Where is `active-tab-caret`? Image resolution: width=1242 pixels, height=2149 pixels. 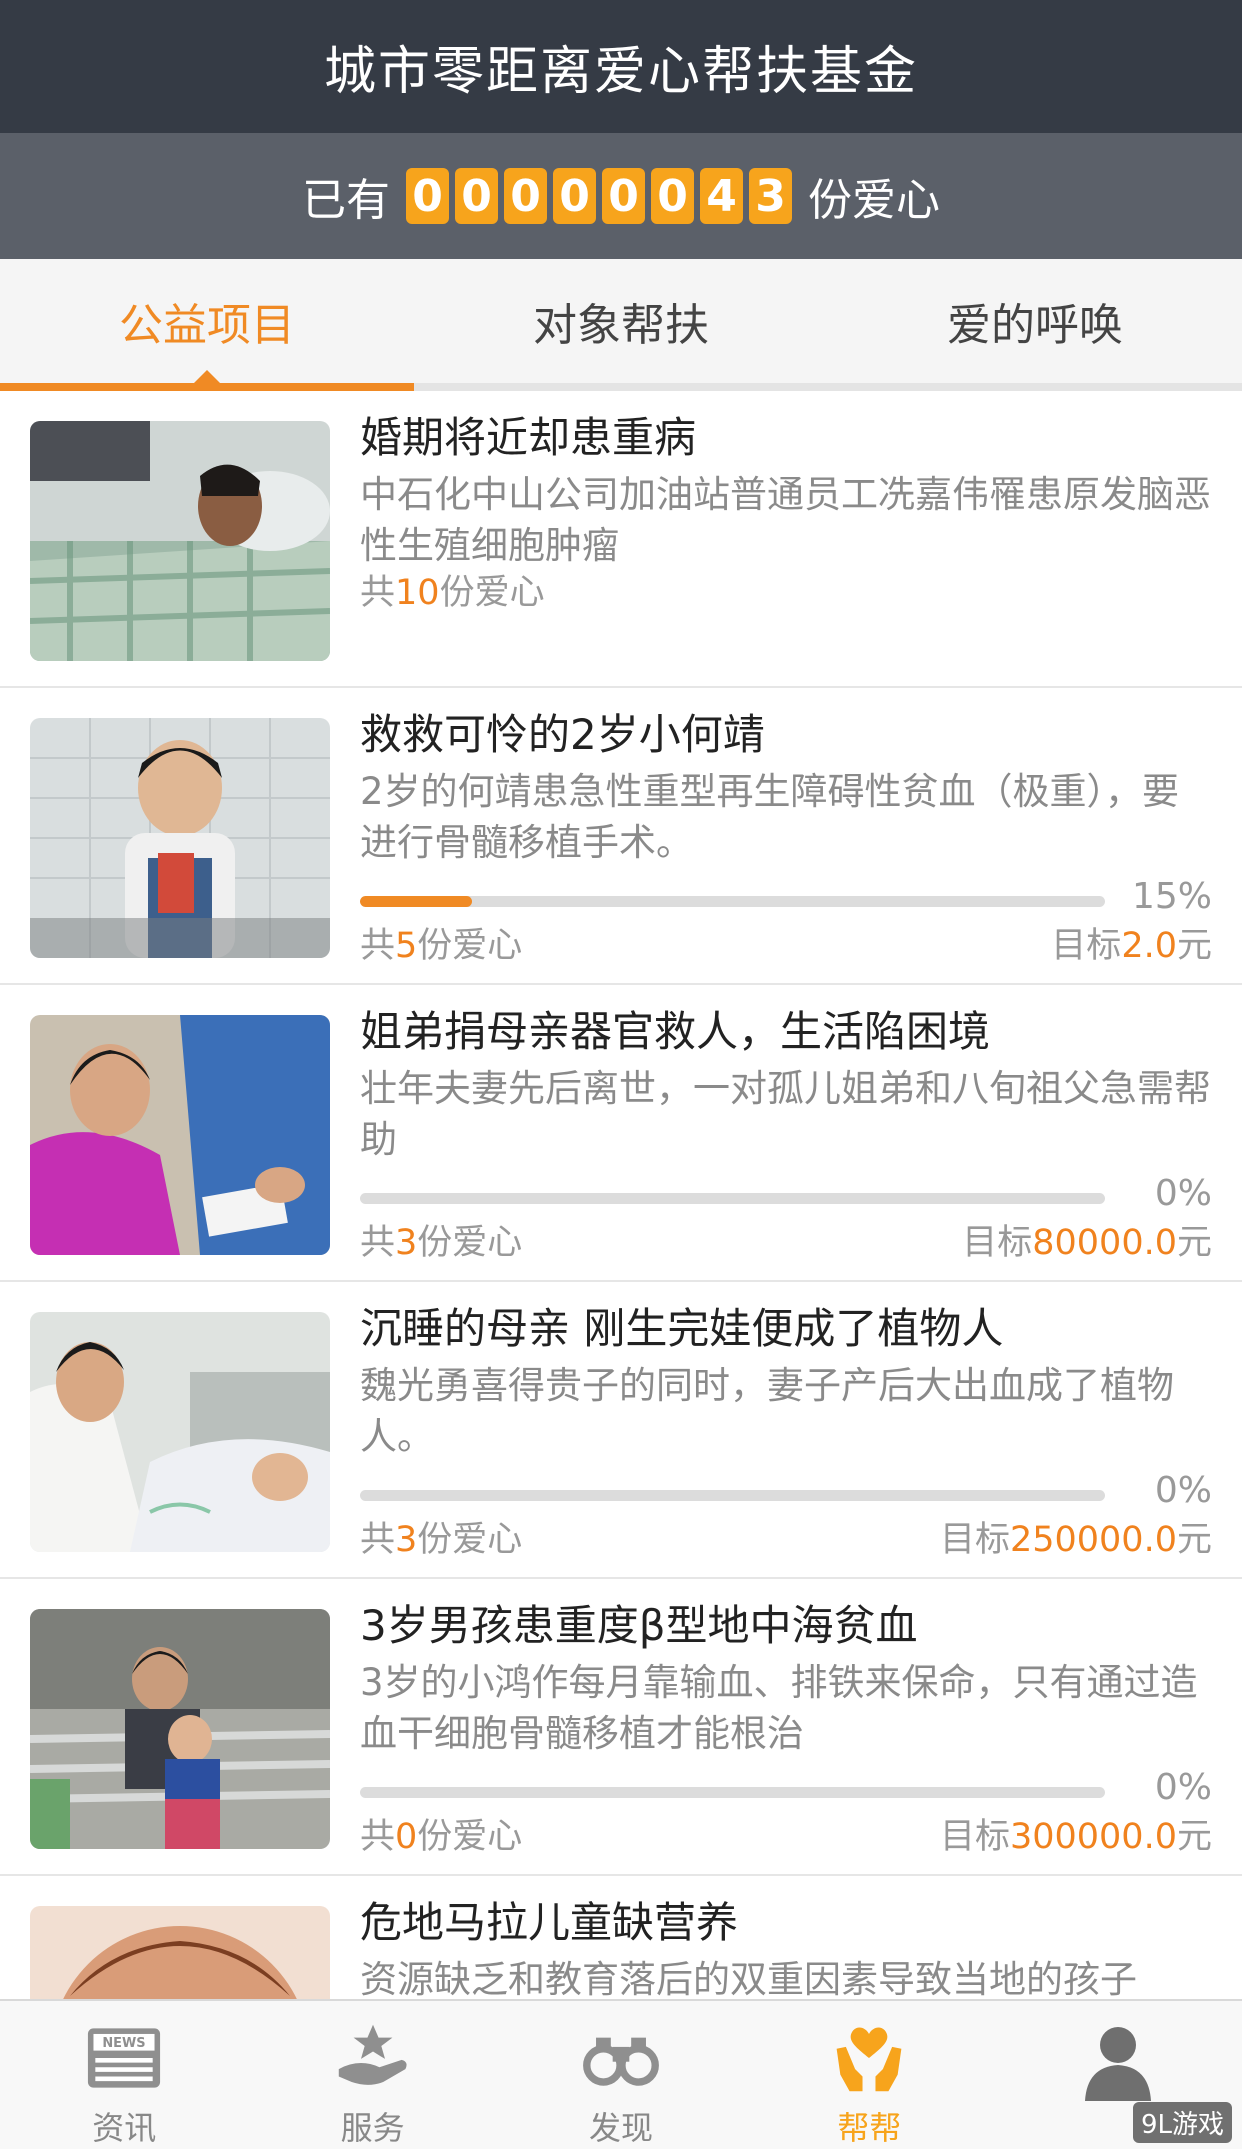 active-tab-caret is located at coordinates (207, 376).